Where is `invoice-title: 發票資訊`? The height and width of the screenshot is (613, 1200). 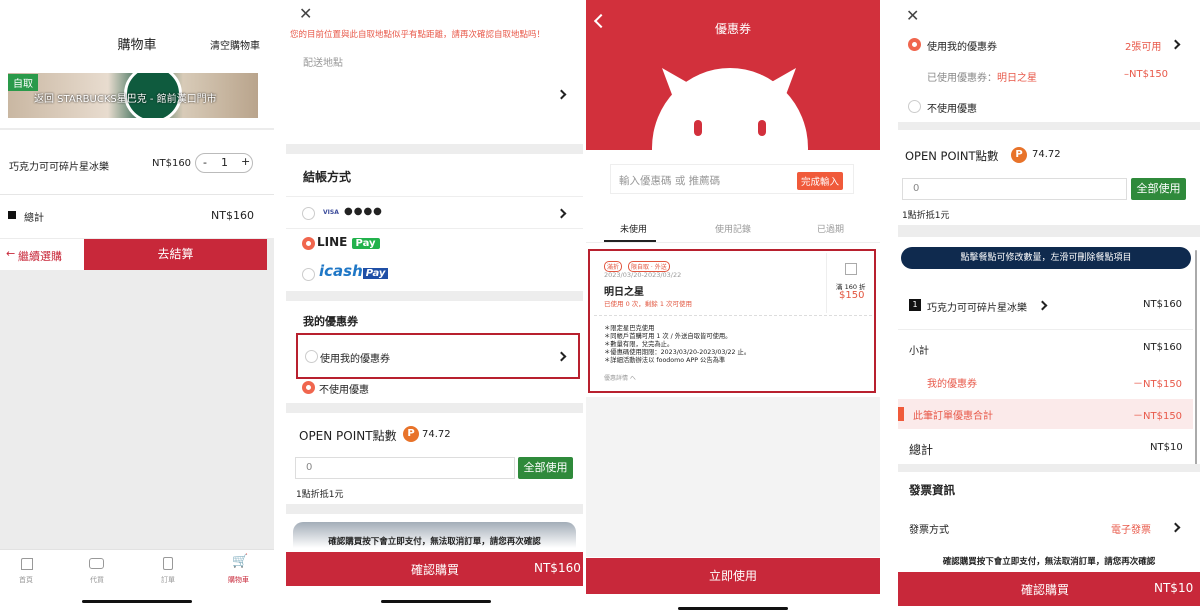
invoice-title: 發票資訊 is located at coordinates (932, 490).